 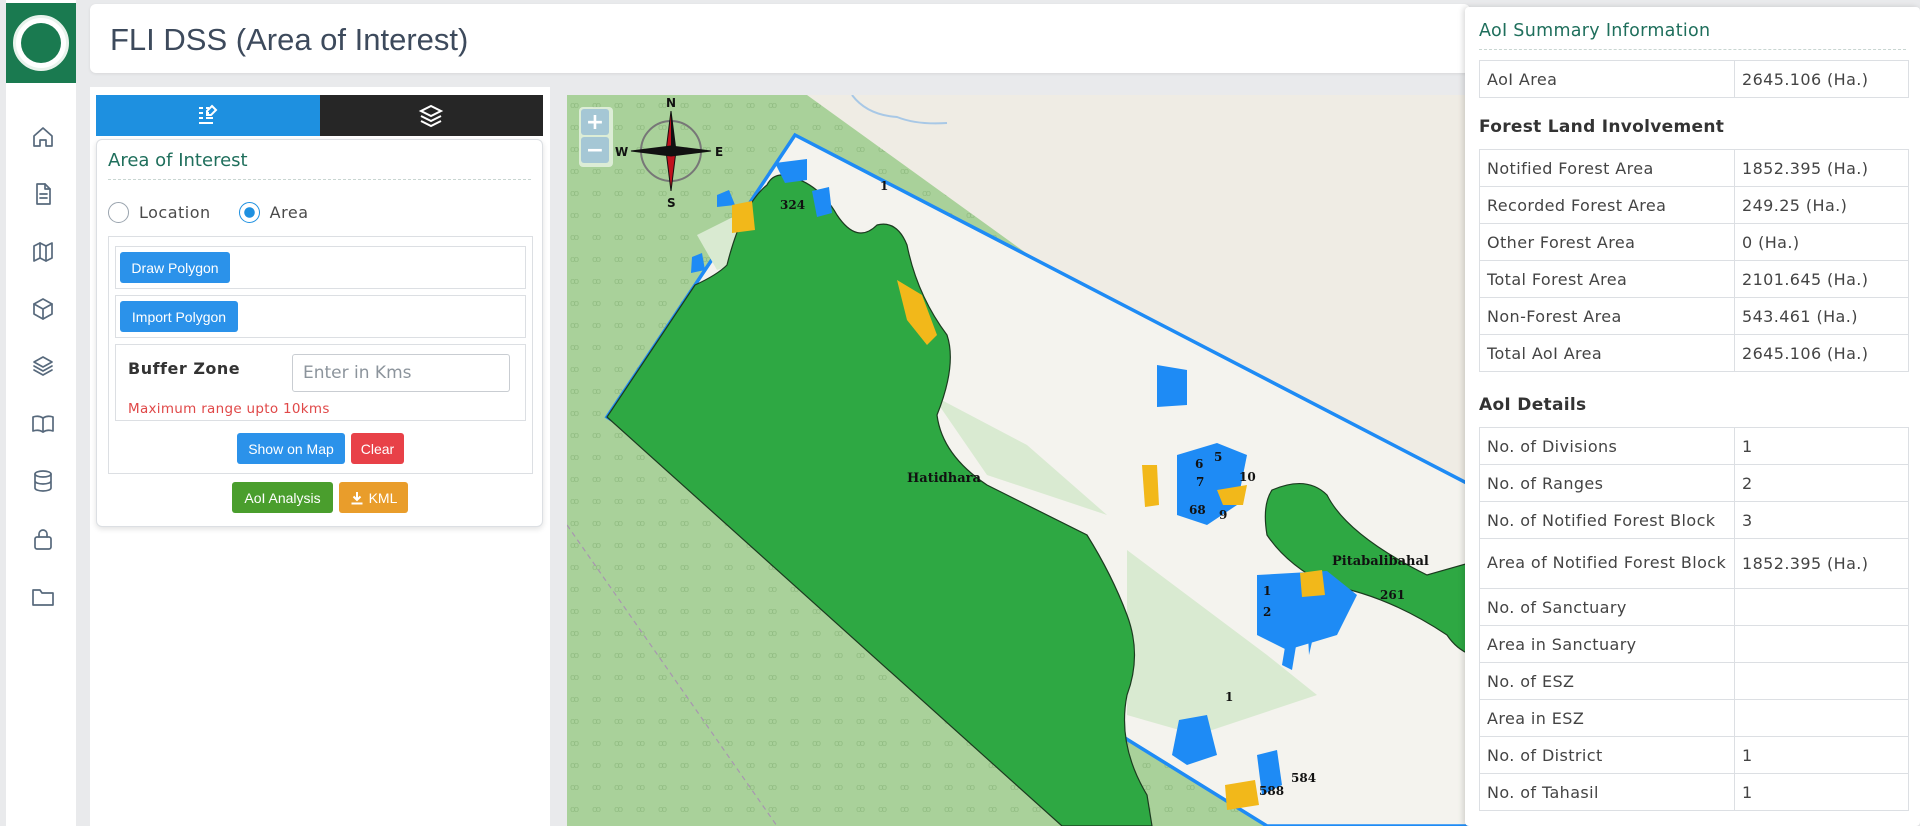 I want to click on show-on-map-button: Show on Map, so click(x=291, y=448).